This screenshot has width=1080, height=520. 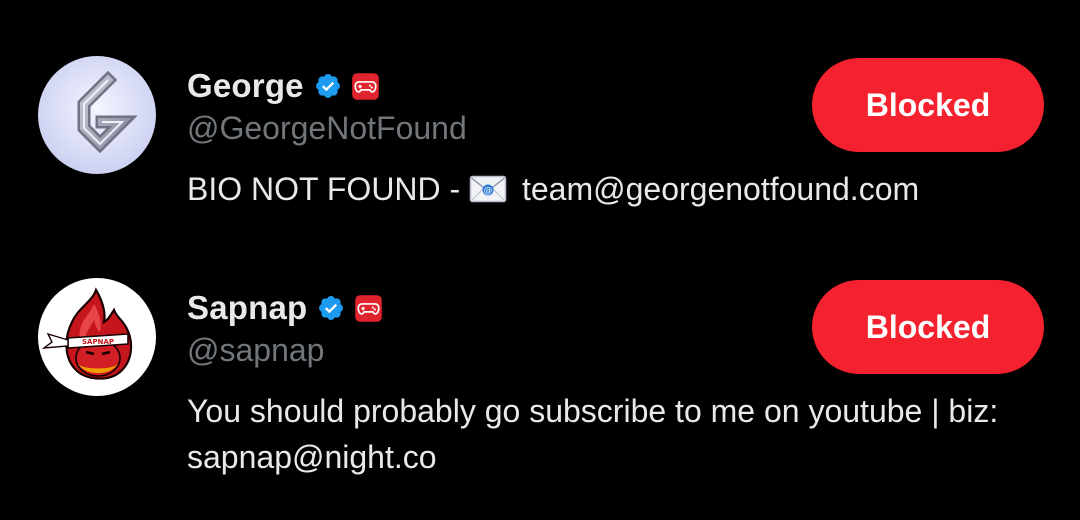 What do you see at coordinates (327, 128) in the screenshot?
I see `handle: @GeorgeNotFound` at bounding box center [327, 128].